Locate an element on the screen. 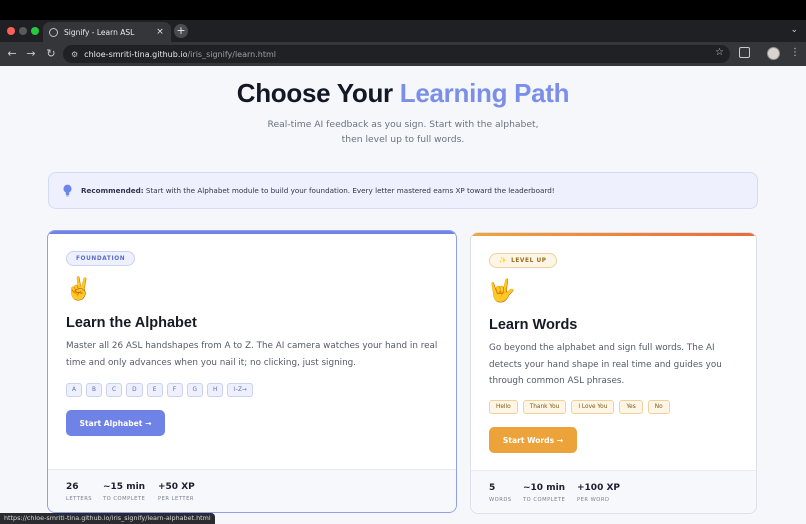 Image resolution: width=806 pixels, height=524 pixels. kebab-menu-icon: ⋮ is located at coordinates (795, 52).